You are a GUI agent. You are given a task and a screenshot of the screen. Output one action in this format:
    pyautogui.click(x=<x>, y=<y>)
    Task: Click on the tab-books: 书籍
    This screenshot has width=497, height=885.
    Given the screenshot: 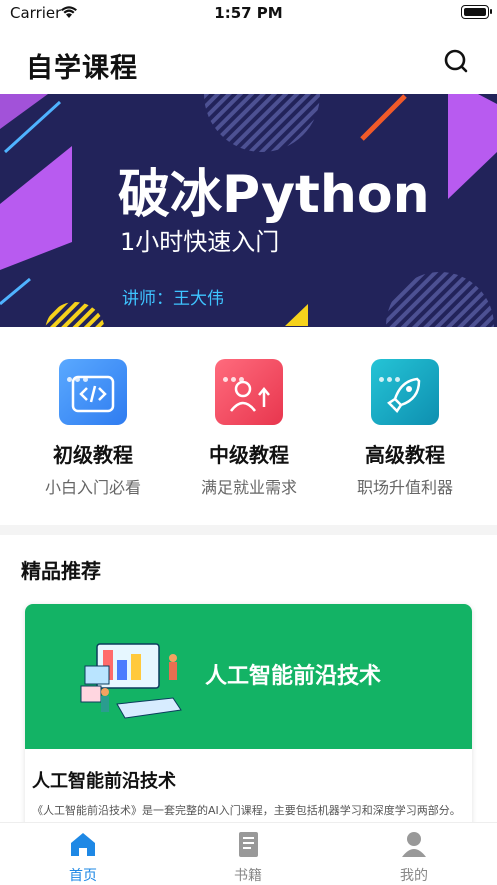 What is the action you would take?
    pyautogui.click(x=248, y=857)
    